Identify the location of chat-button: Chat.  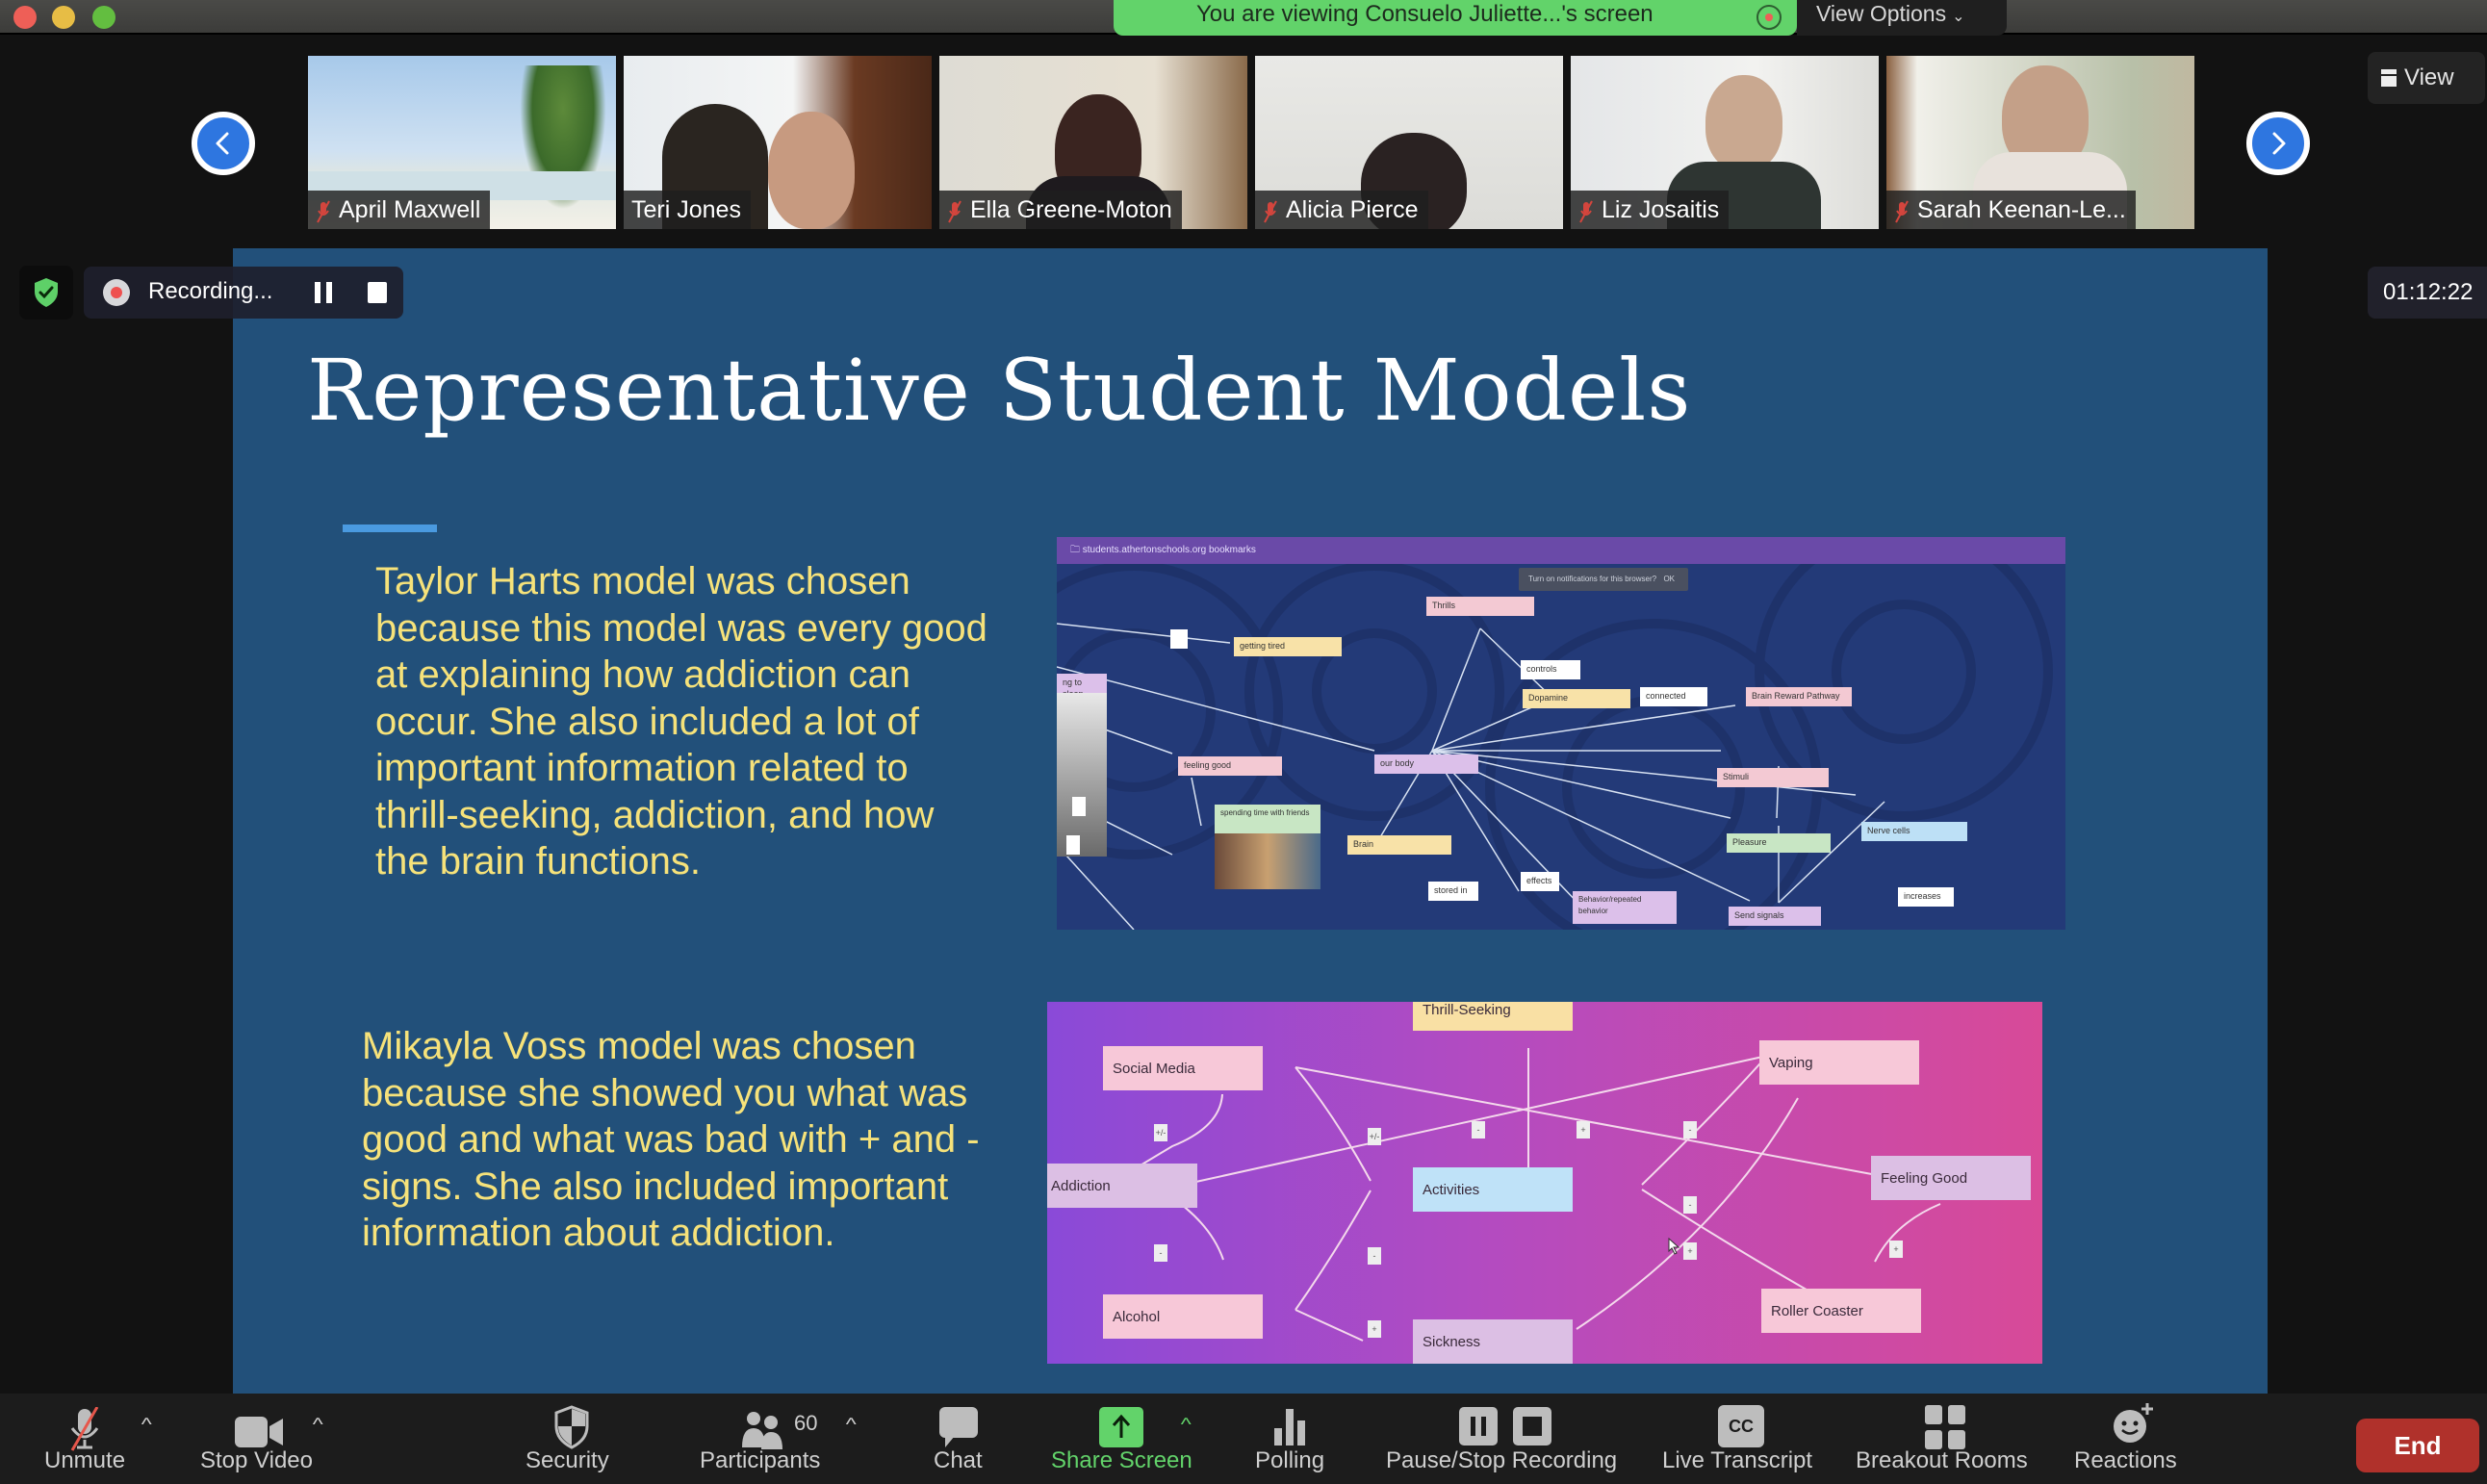
(957, 1439).